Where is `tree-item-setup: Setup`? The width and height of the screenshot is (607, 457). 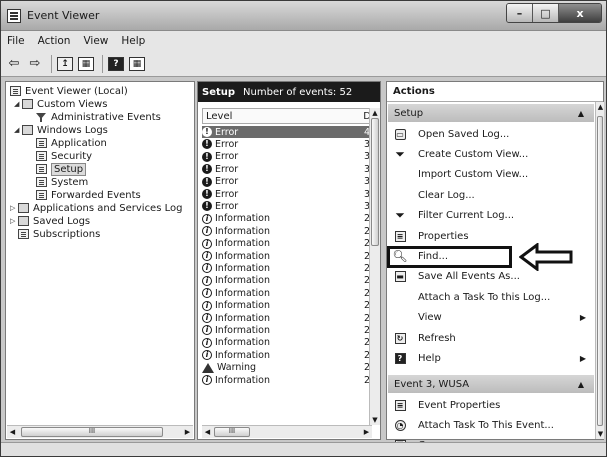
tree-item-setup: Setup is located at coordinates (61, 169).